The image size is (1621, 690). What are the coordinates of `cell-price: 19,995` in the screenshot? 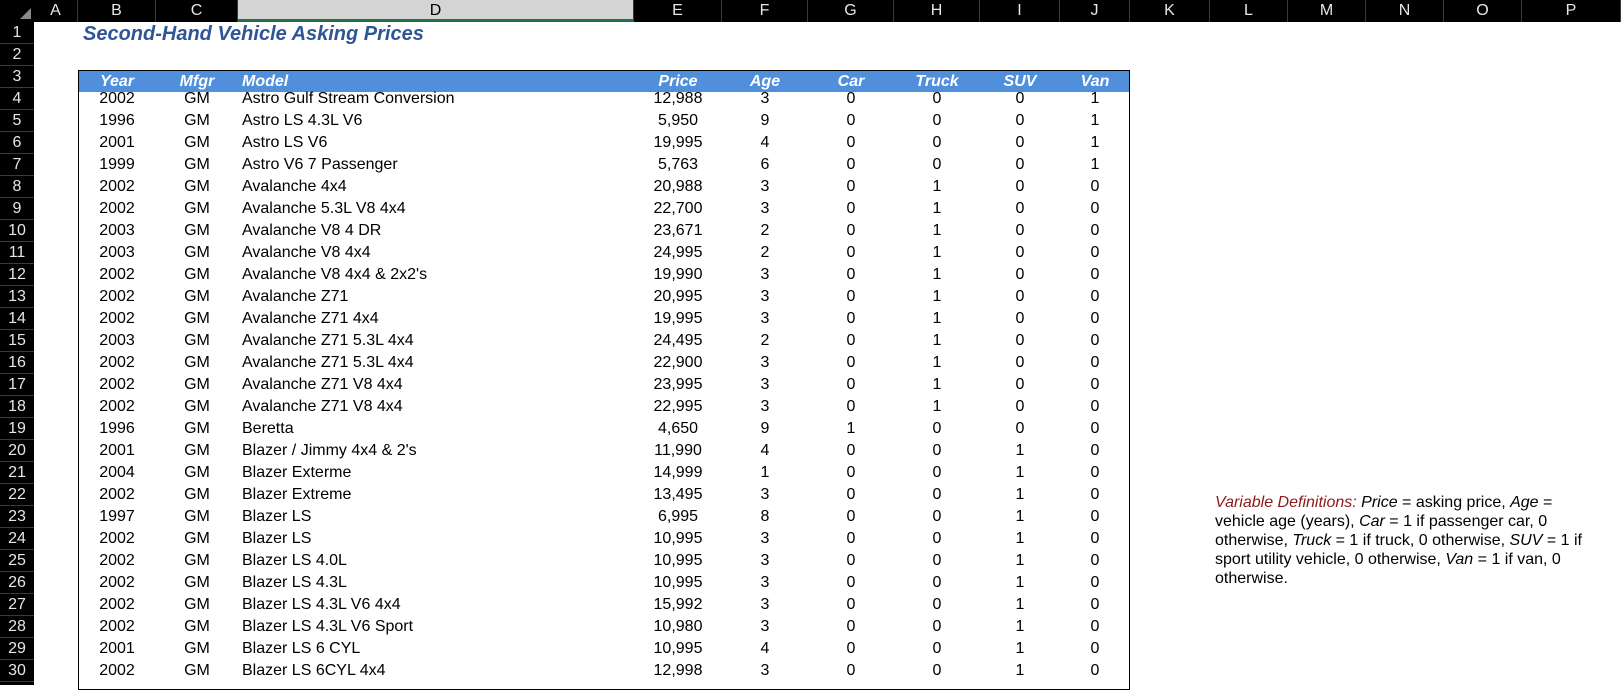 It's located at (678, 143).